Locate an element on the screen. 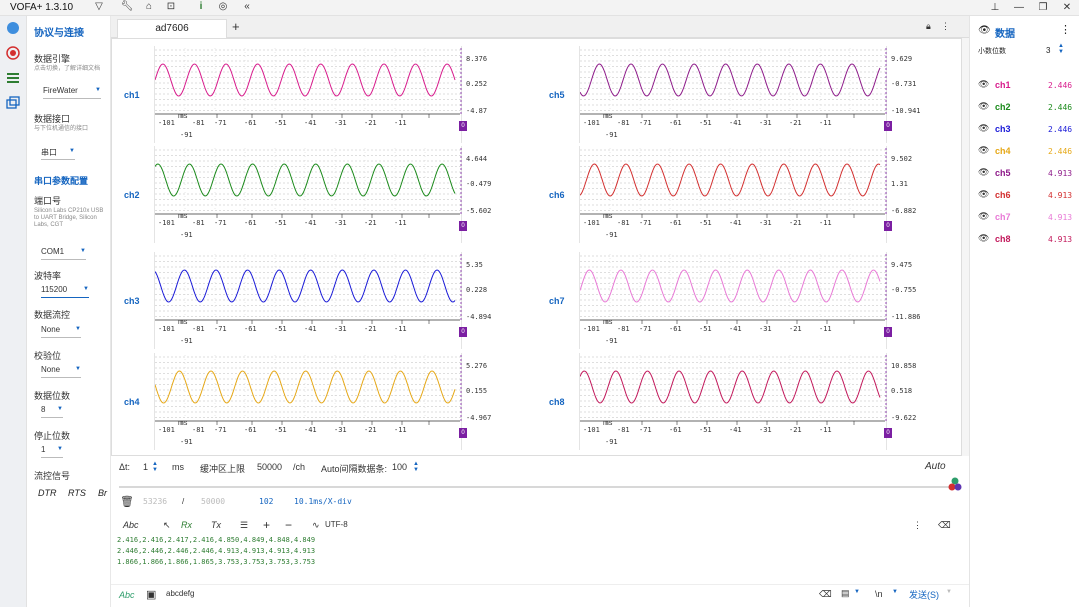 This screenshot has height=607, width=1079. encoding-select: UTF-8 is located at coordinates (336, 524).